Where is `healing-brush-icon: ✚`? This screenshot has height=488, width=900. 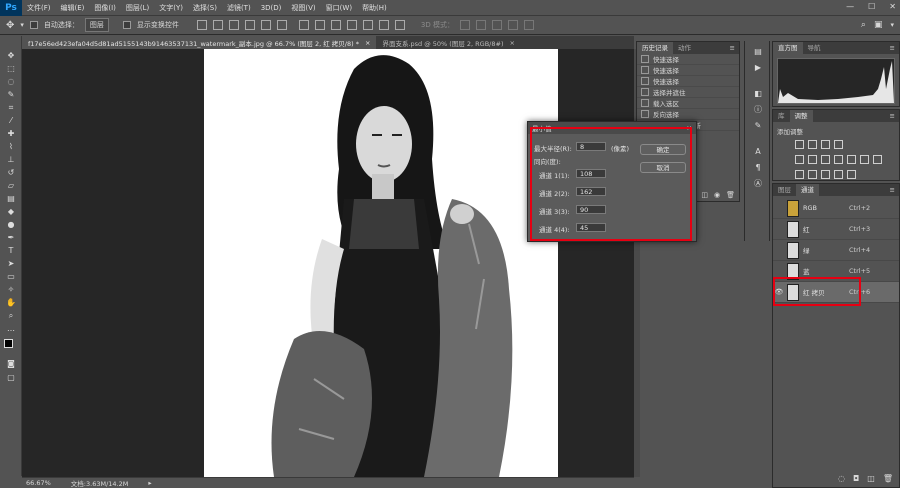 healing-brush-icon: ✚ is located at coordinates (11, 133).